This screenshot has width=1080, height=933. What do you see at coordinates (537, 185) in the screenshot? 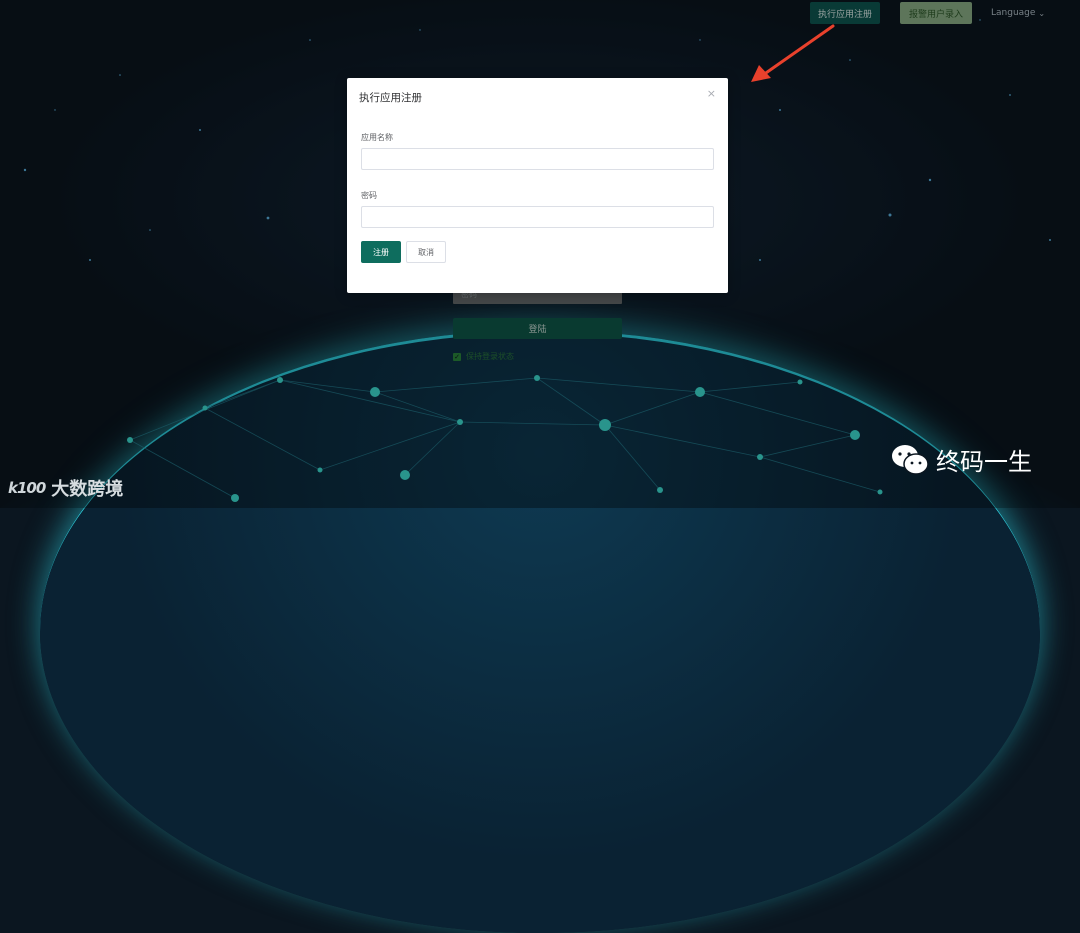
I see `register-app-dialog: 执行应用注册 × 应用名称 密码 注册 取消` at bounding box center [537, 185].